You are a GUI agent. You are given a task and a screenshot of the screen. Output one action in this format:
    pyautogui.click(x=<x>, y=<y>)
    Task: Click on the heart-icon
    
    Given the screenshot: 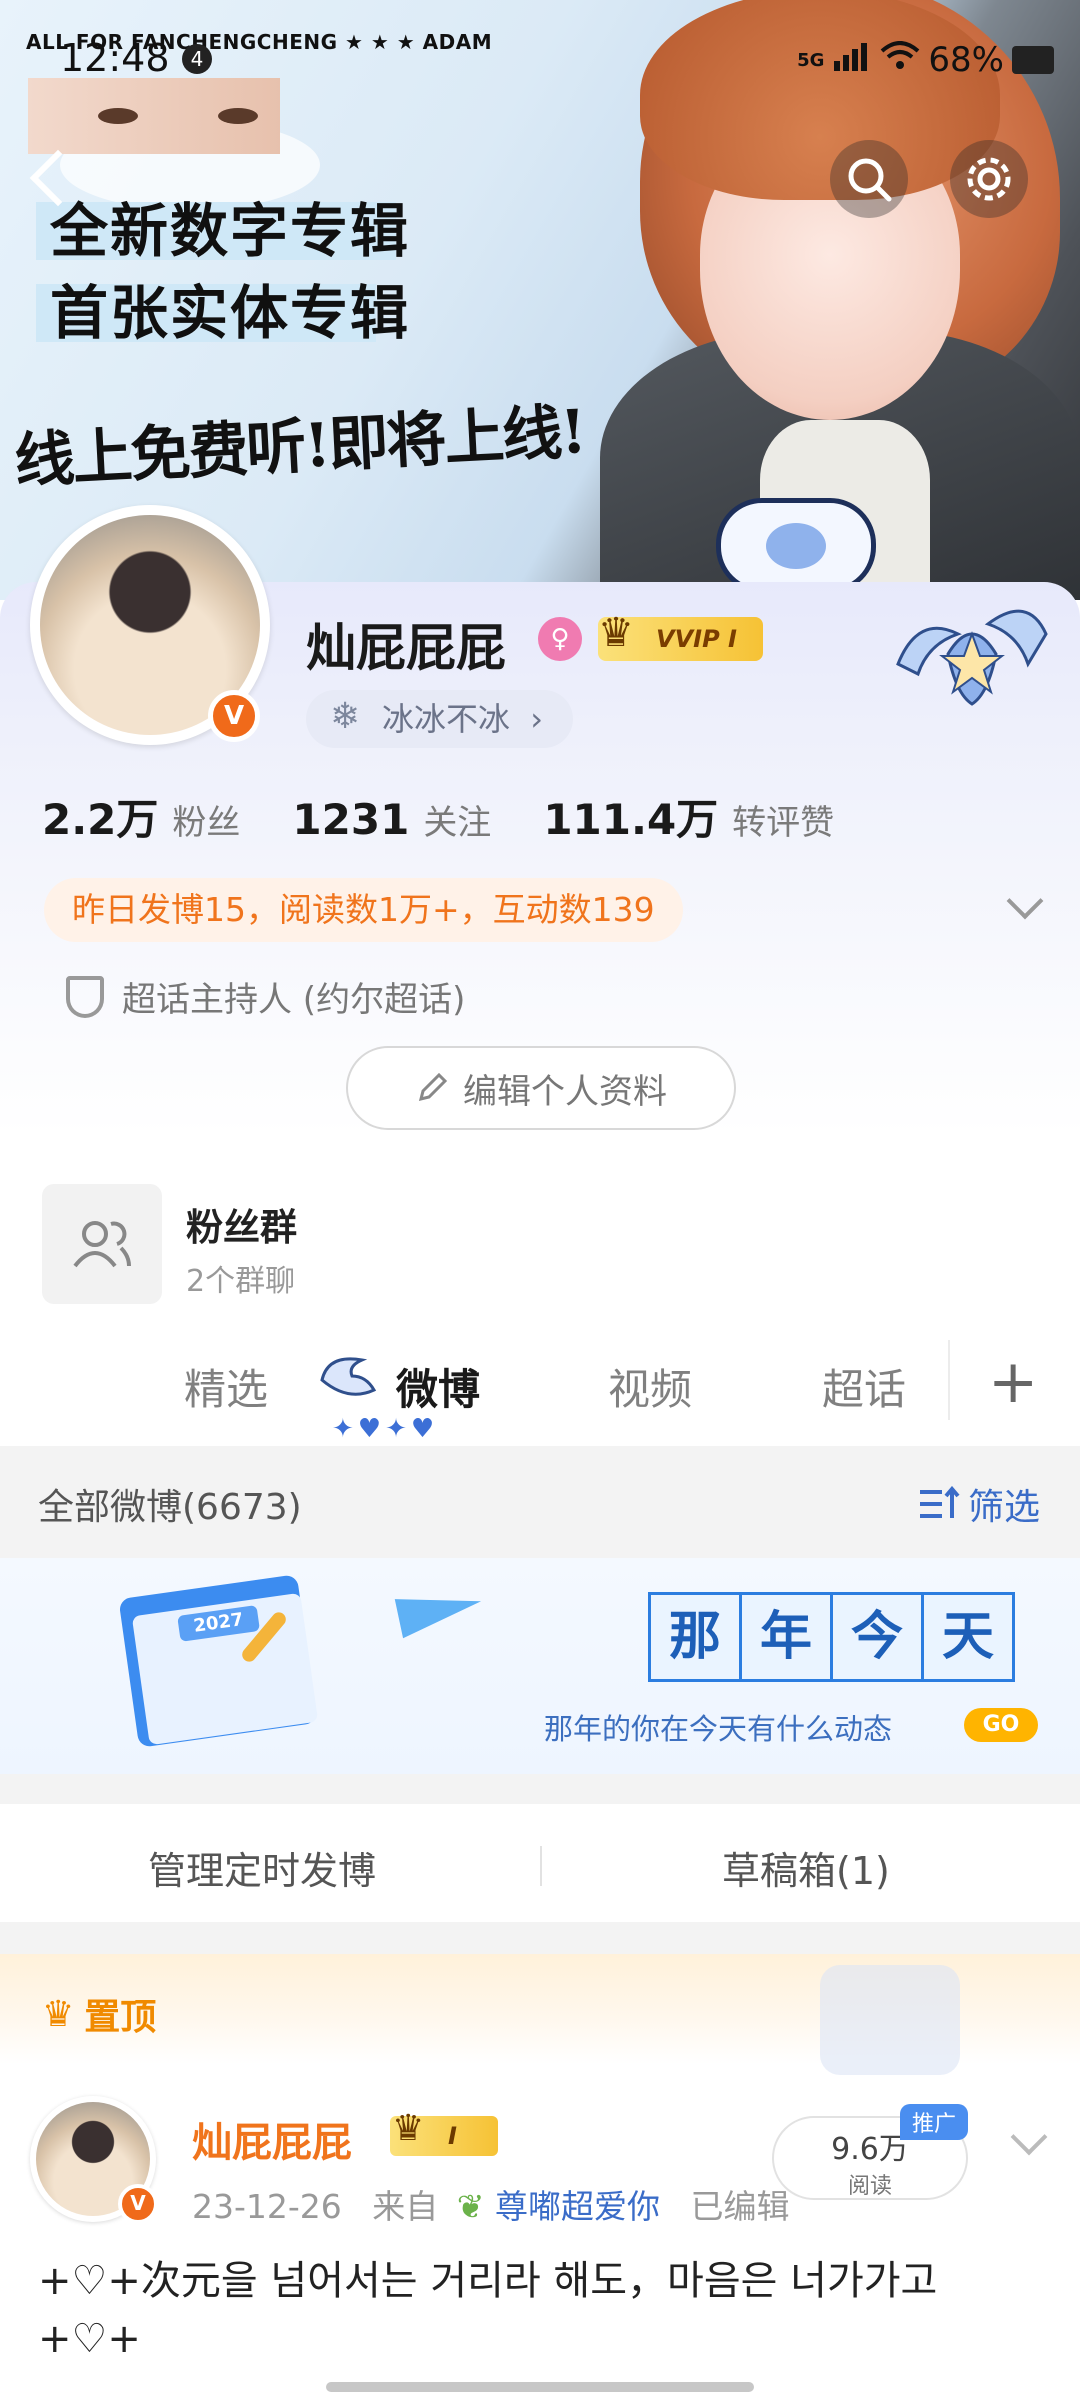 What is the action you would take?
    pyautogui.click(x=796, y=546)
    